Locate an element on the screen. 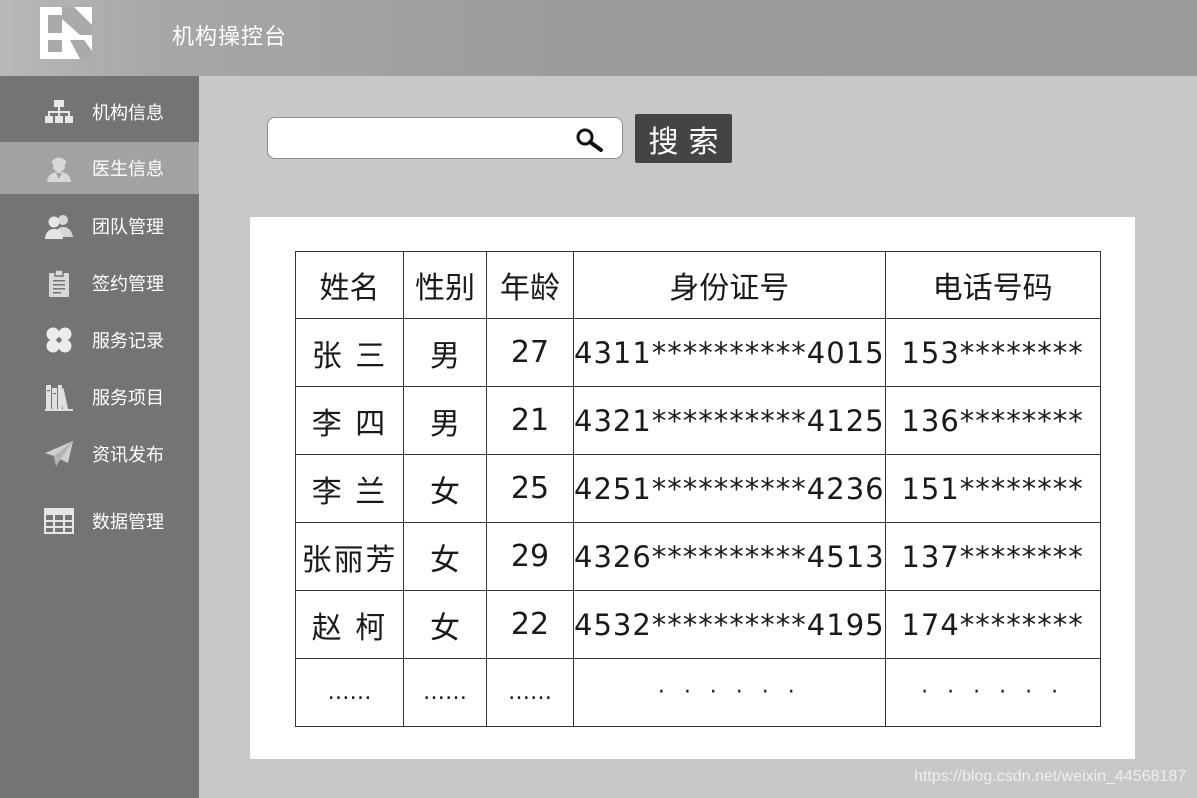 Image resolution: width=1197 pixels, height=798 pixels. cell-phone: 153******** is located at coordinates (992, 352).